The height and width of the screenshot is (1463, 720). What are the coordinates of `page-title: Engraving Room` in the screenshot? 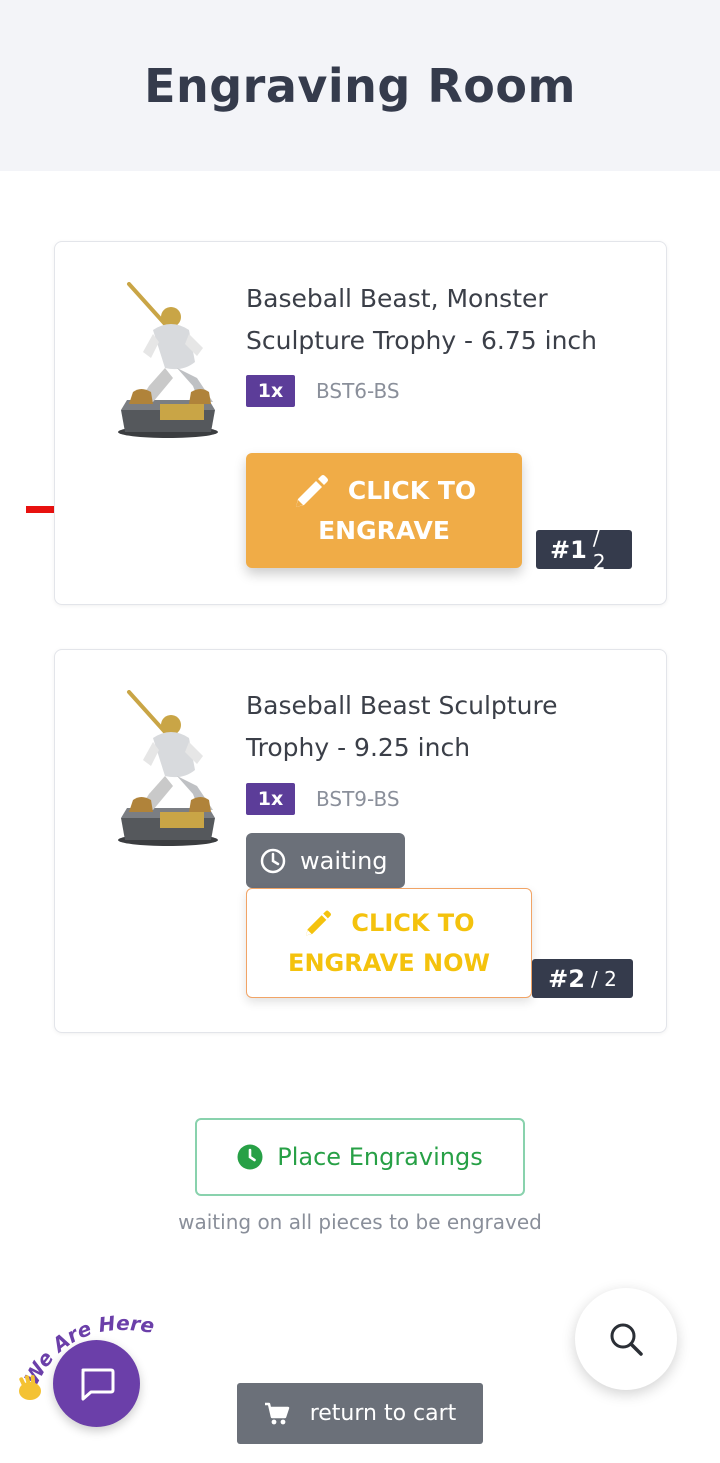 It's located at (360, 85).